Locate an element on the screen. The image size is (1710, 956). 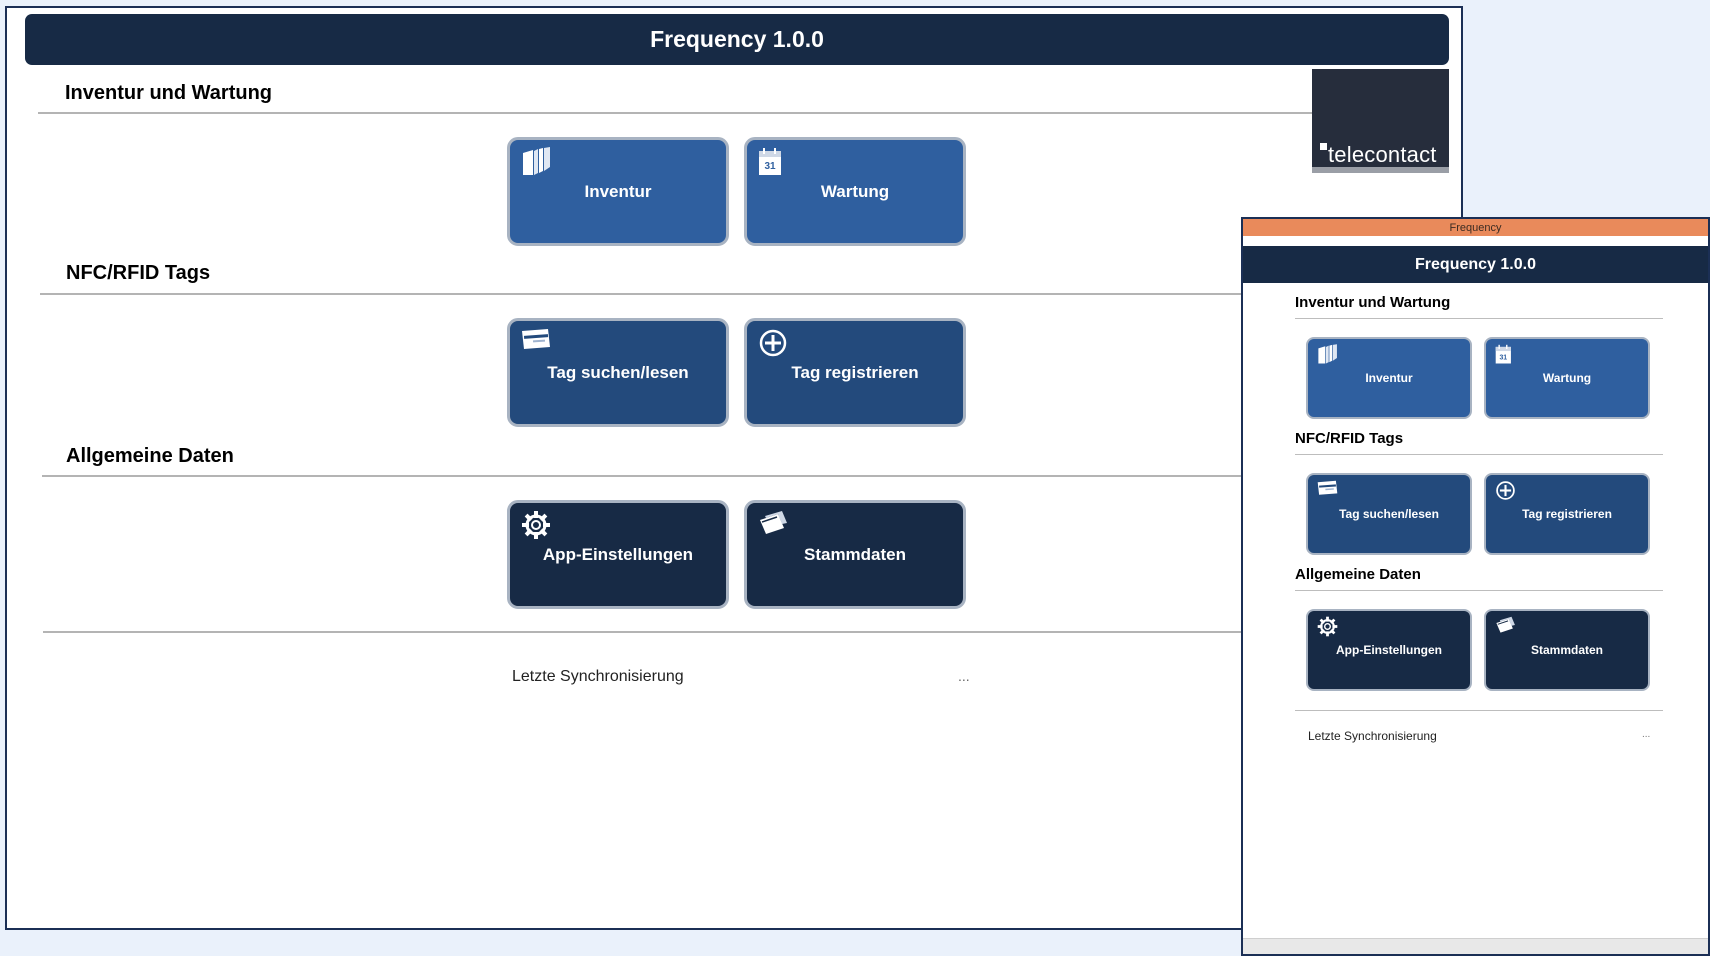
window-title: Frequency is located at coordinates (1475, 227).